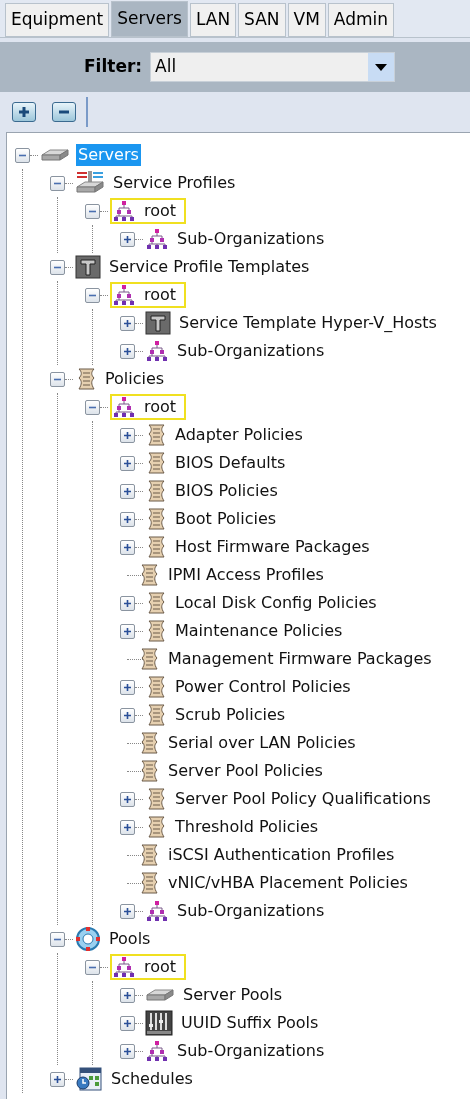 This screenshot has height=1099, width=470. What do you see at coordinates (89, 1079) in the screenshot?
I see `calendar-clock-icon` at bounding box center [89, 1079].